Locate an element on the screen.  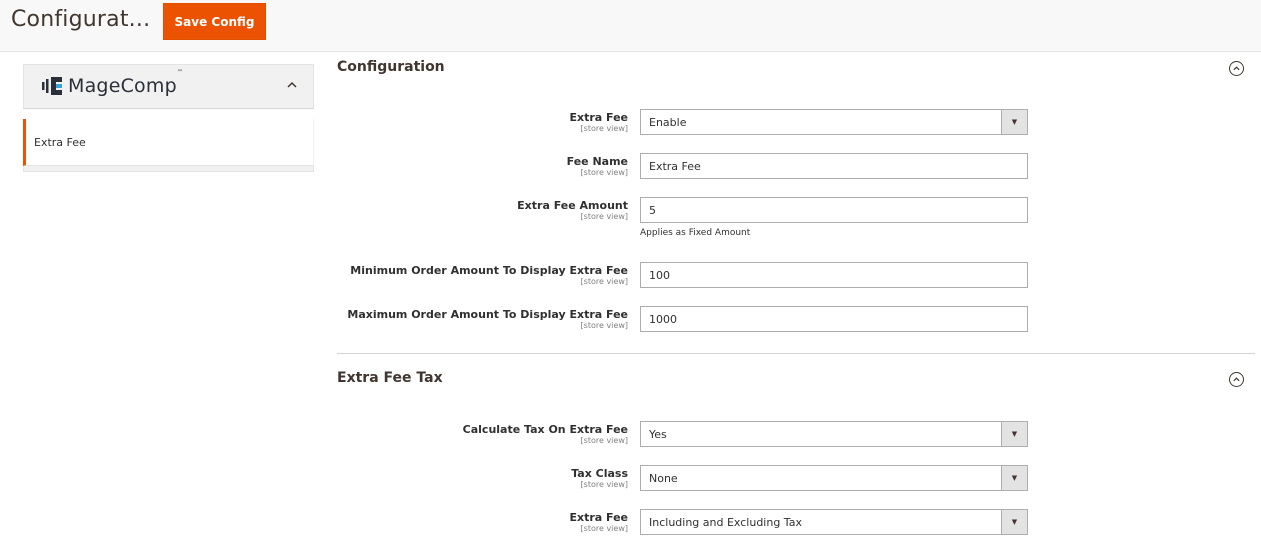
sidebar-item-label: Extra Fee is located at coordinates (60, 142).